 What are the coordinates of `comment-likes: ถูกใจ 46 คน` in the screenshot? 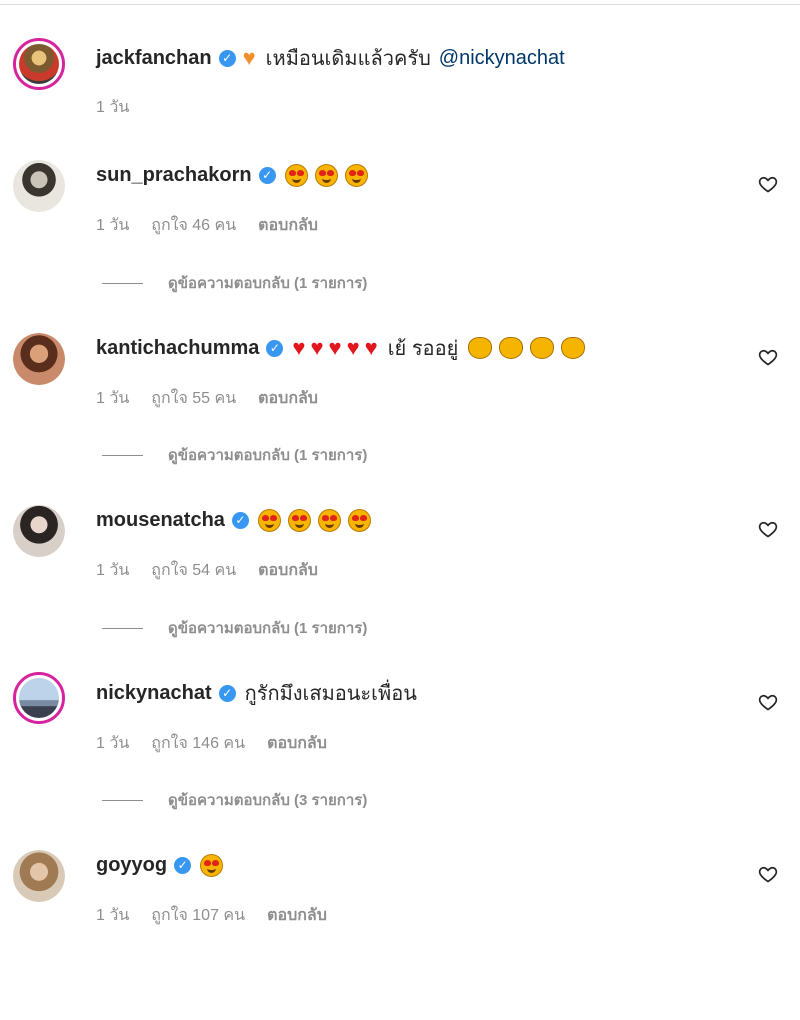 It's located at (193, 225).